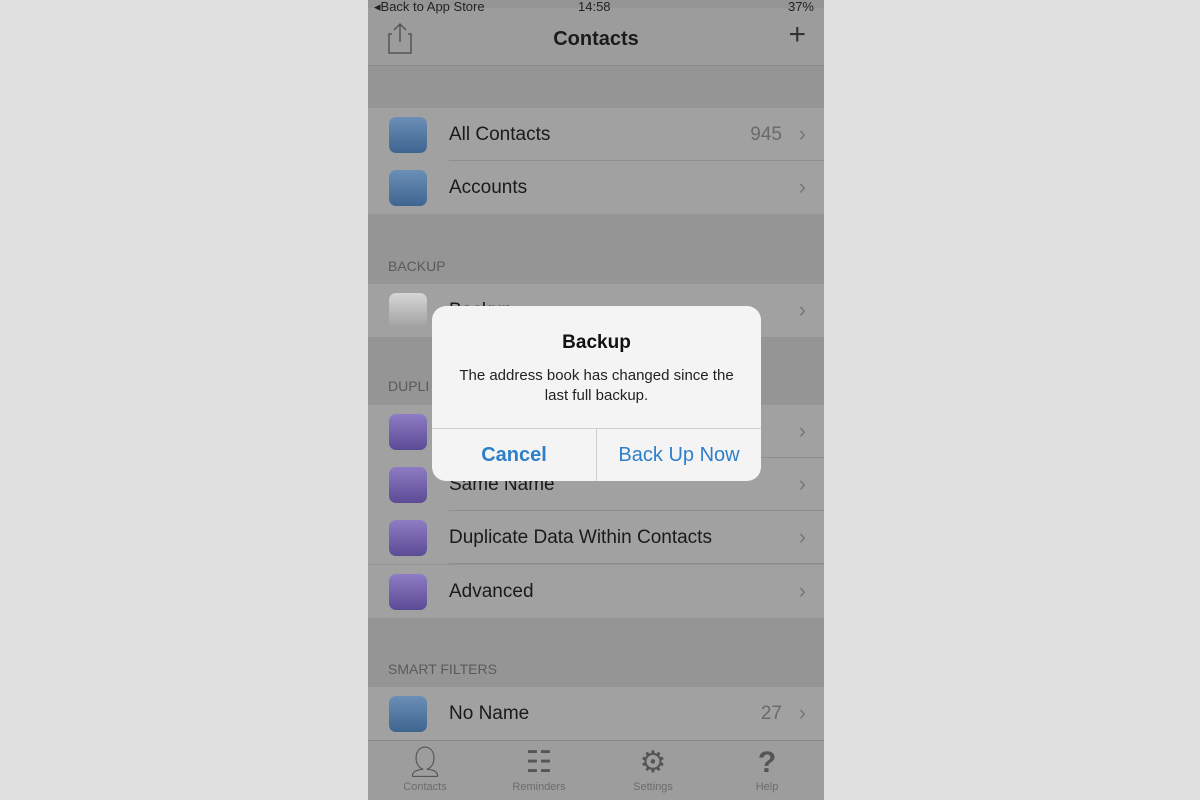  What do you see at coordinates (767, 787) in the screenshot?
I see `tab-label: Help` at bounding box center [767, 787].